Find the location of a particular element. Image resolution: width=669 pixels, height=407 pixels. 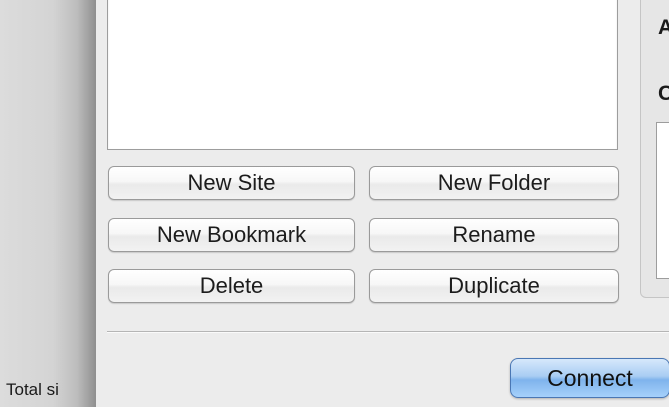

divider is located at coordinates (388, 332).